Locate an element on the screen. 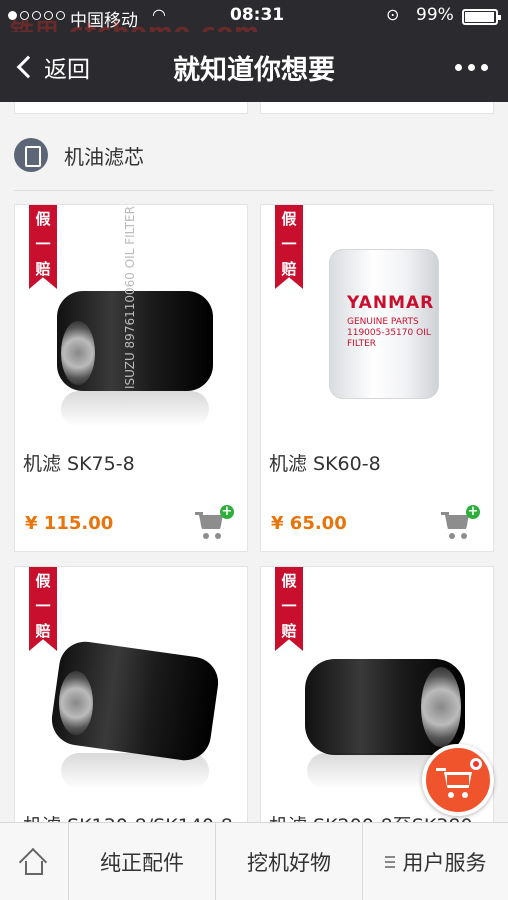  brand-logo: YANMAR is located at coordinates (391, 303).